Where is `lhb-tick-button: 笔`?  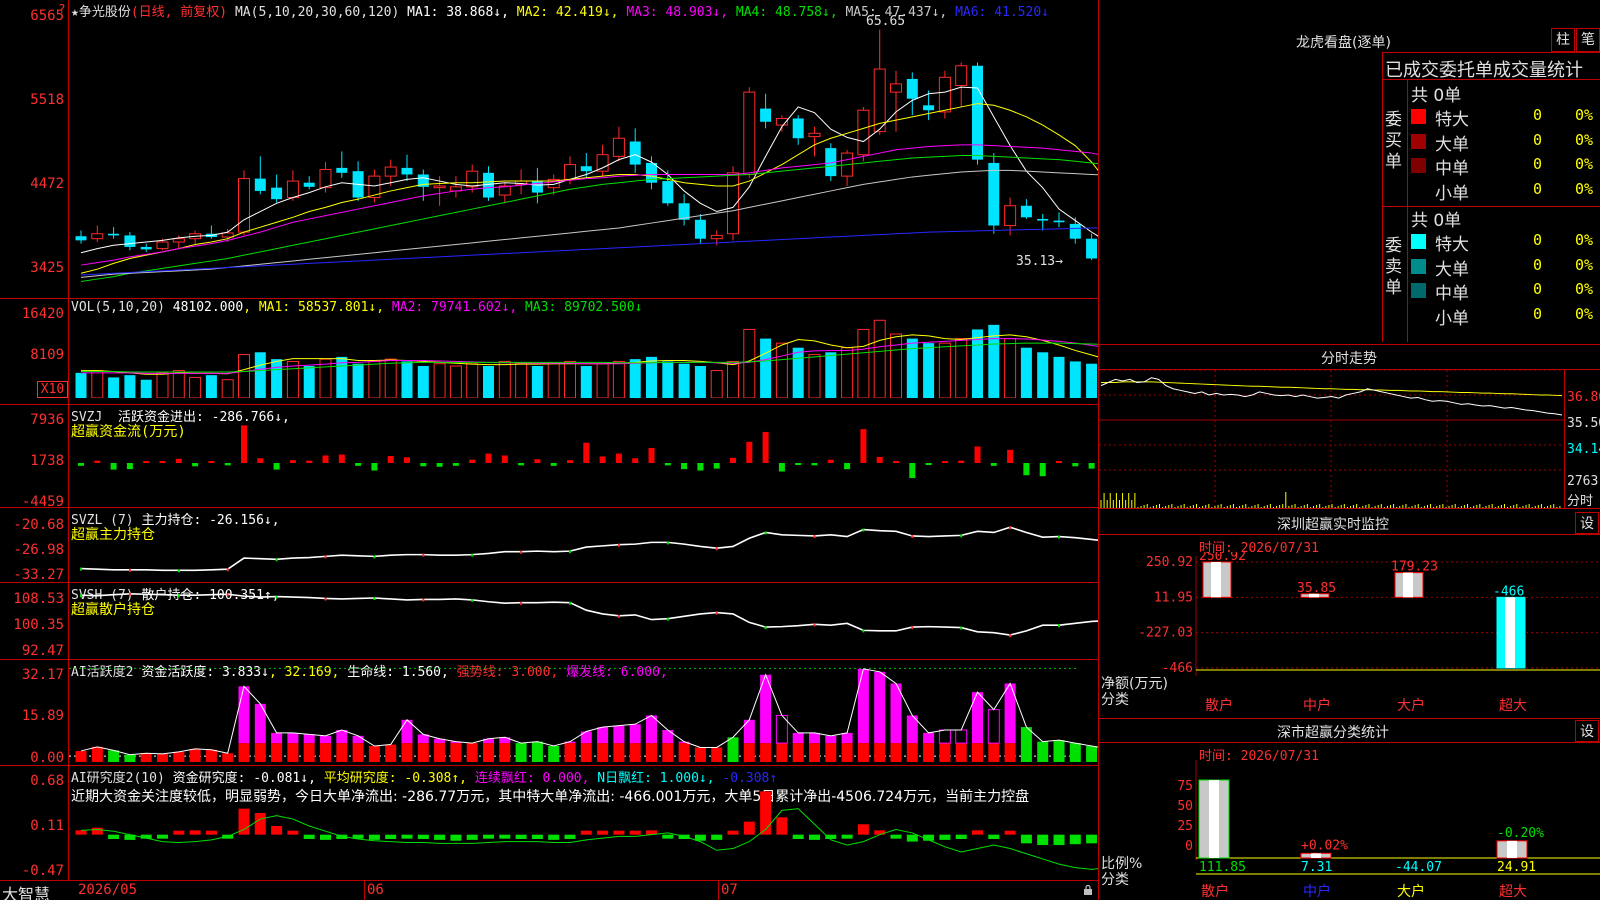 lhb-tick-button: 笔 is located at coordinates (1588, 40).